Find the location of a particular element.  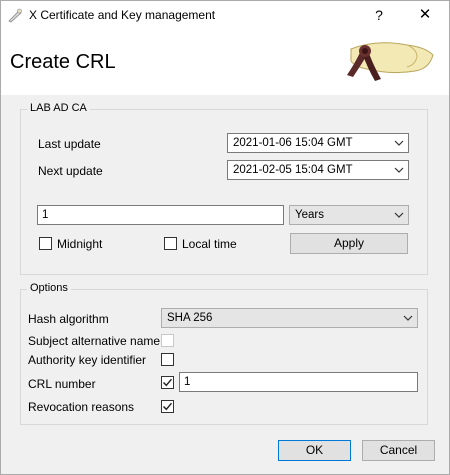

crl-number-label: CRL number is located at coordinates (62, 384).